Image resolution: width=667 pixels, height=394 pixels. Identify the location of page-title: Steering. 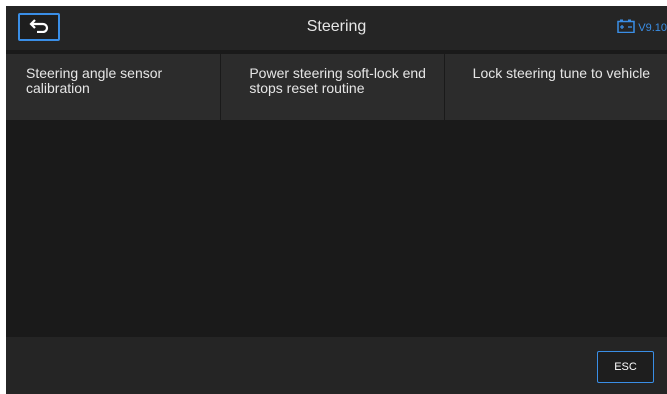
(336, 26).